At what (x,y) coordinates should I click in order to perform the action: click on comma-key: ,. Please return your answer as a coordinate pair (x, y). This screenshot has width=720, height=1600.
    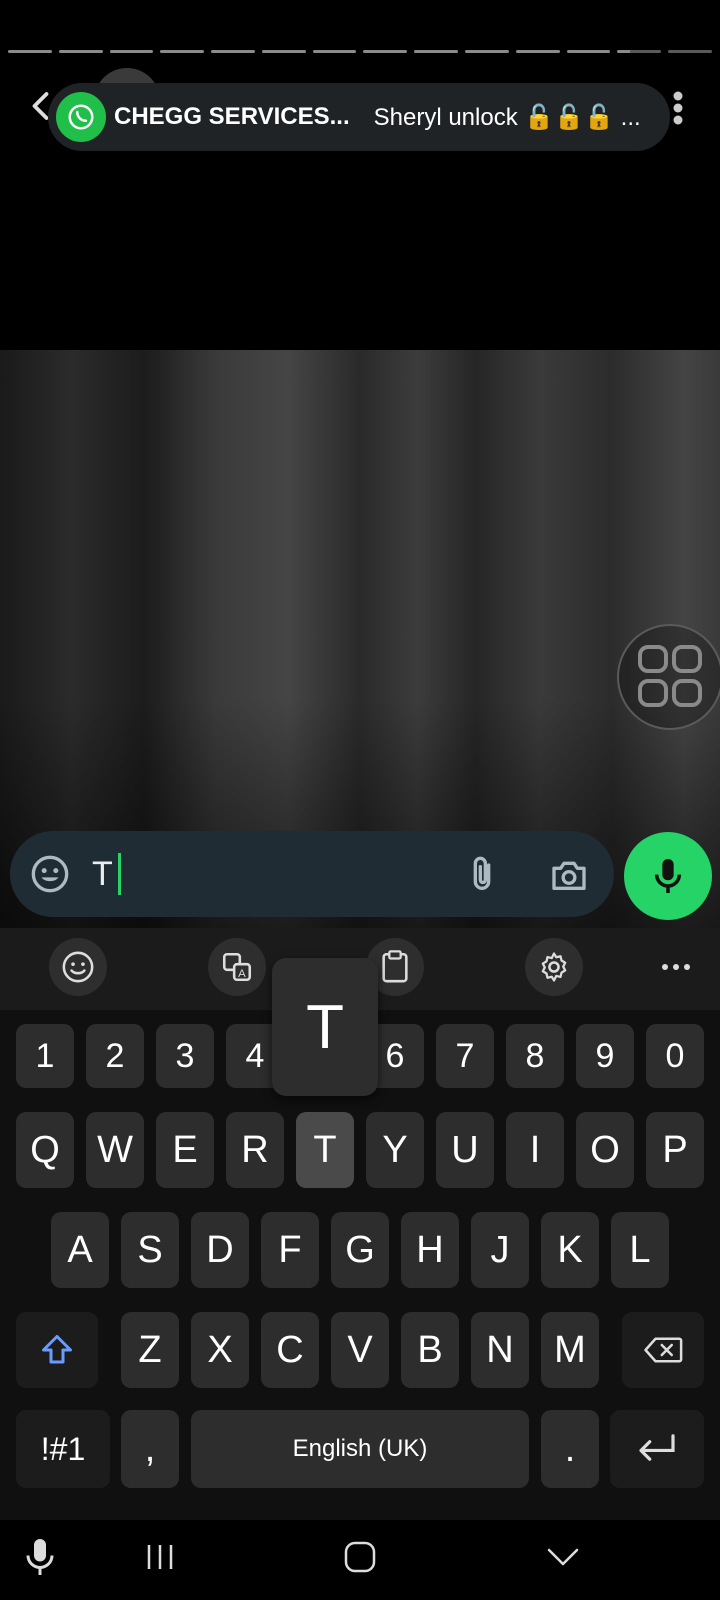
    Looking at the image, I should click on (150, 1449).